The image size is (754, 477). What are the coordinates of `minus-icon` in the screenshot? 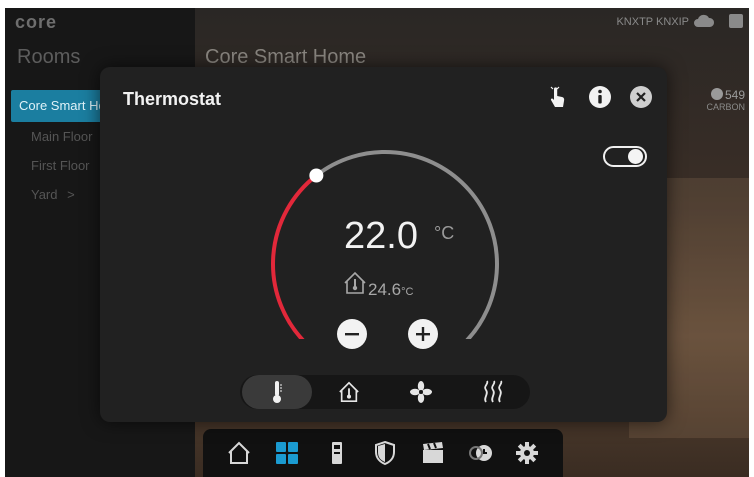 It's located at (352, 334).